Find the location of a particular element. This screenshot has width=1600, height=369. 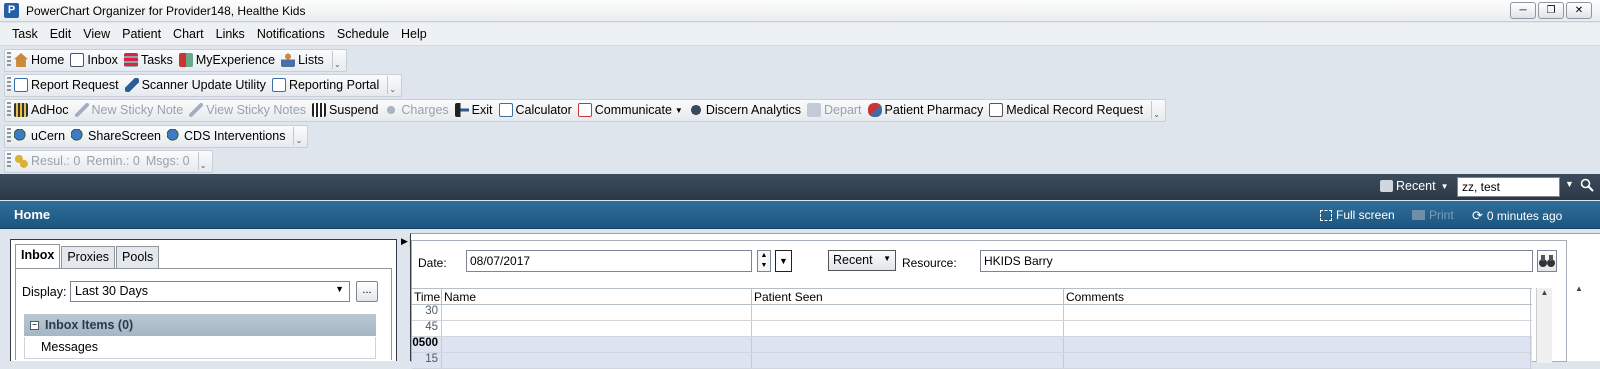

results-label: Resul.: 0 is located at coordinates (56, 161).